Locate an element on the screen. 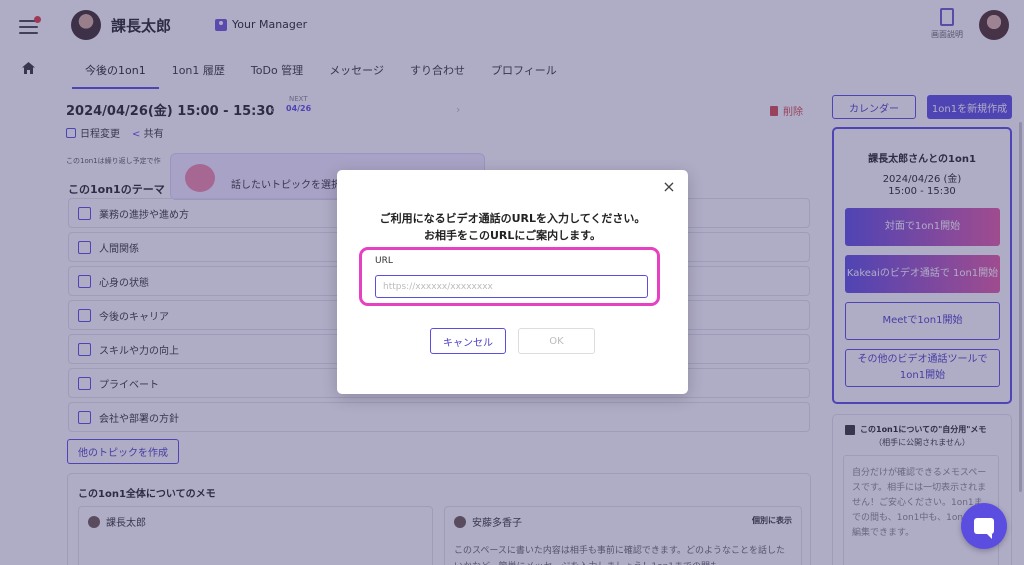 The image size is (1024, 565). url-label: URL is located at coordinates (384, 261).